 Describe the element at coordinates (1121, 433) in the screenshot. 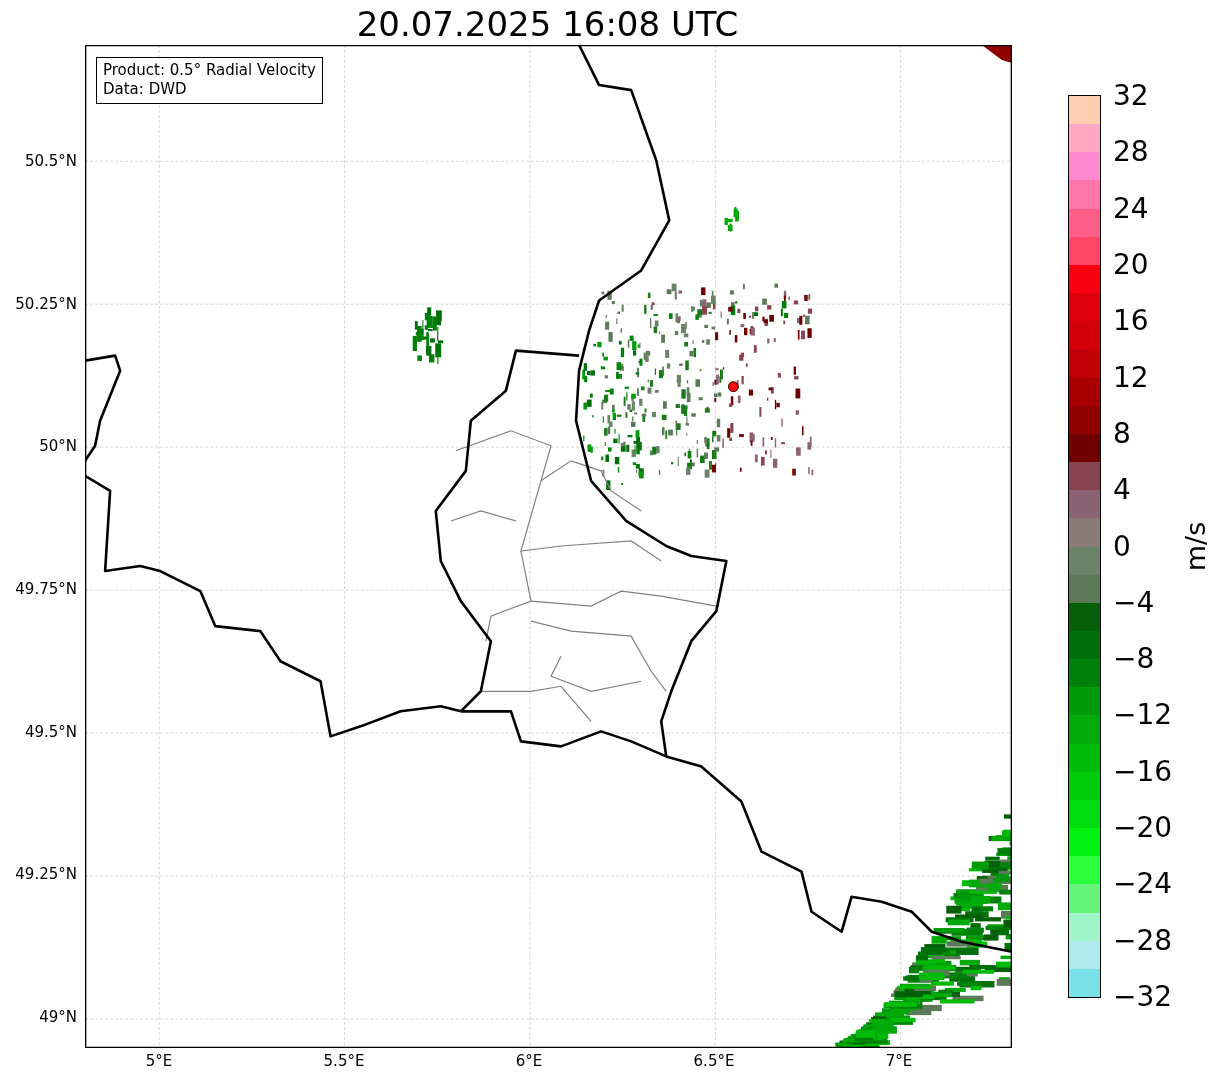

I see `colorbar-tick-label: 8` at that location.